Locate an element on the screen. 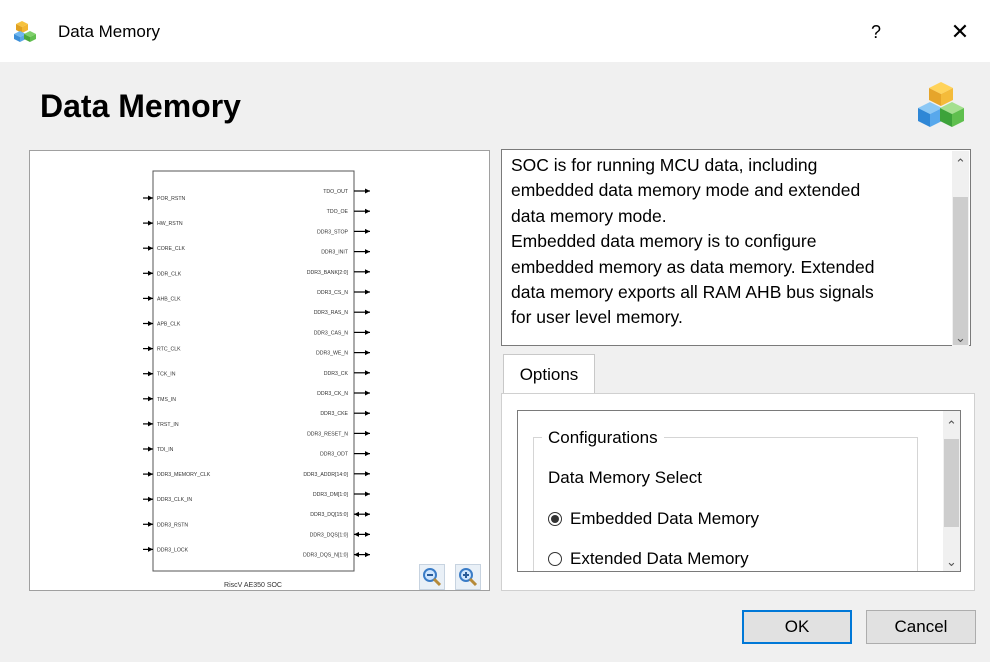 The width and height of the screenshot is (990, 662). pin-label: CORE_CLK is located at coordinates (171, 249).